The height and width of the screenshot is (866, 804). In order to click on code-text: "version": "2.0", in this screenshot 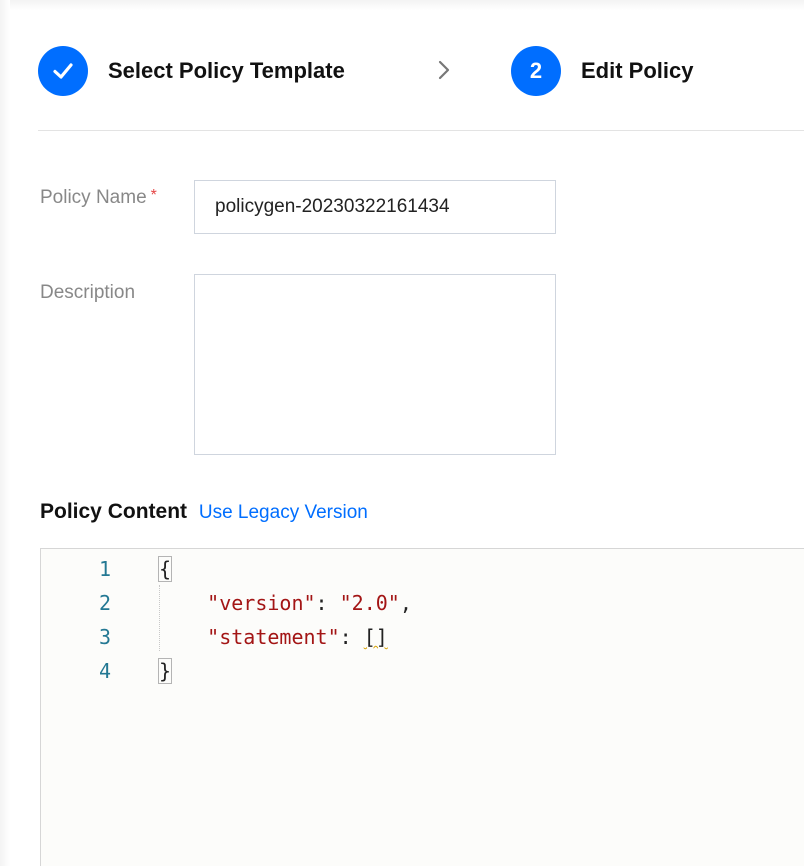, I will do `click(285, 603)`.